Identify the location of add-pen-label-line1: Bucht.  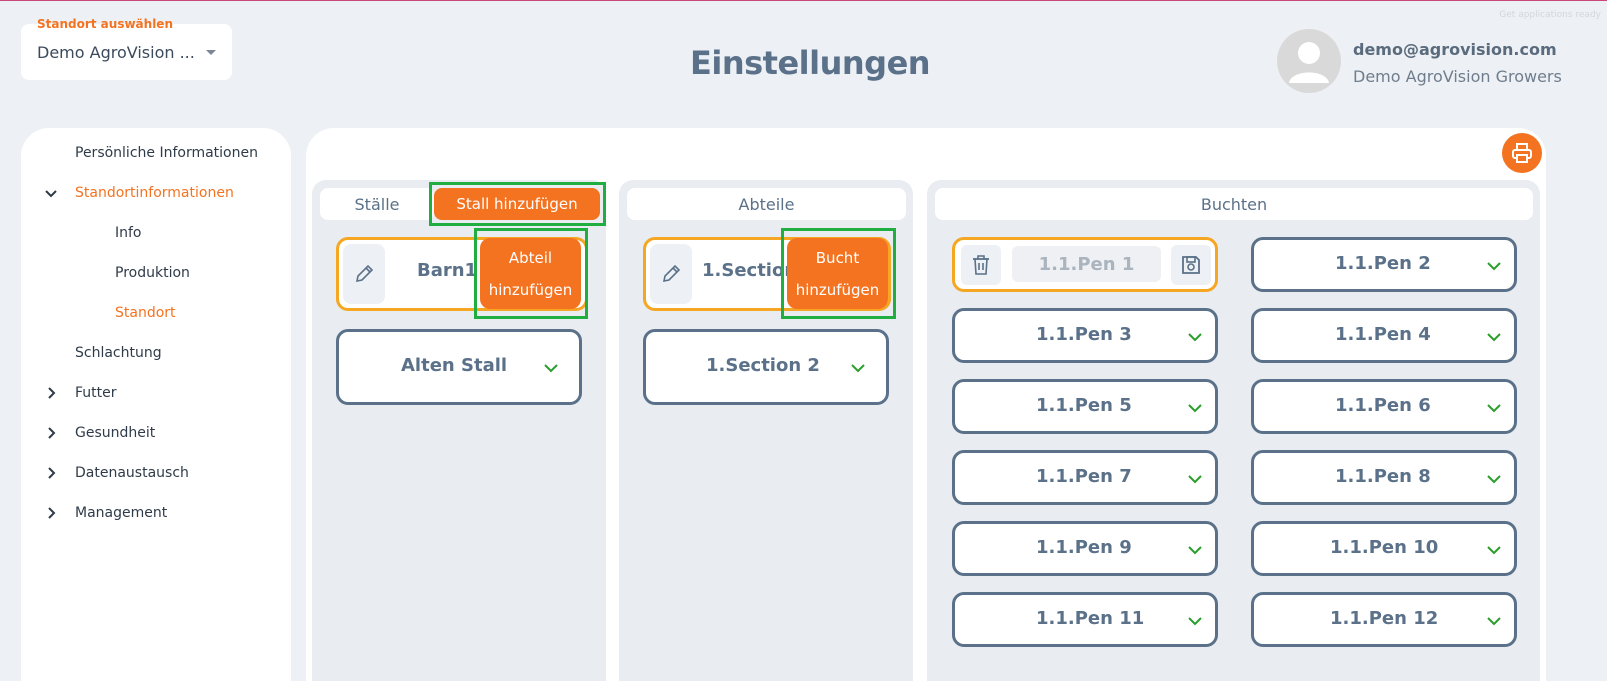
(837, 257).